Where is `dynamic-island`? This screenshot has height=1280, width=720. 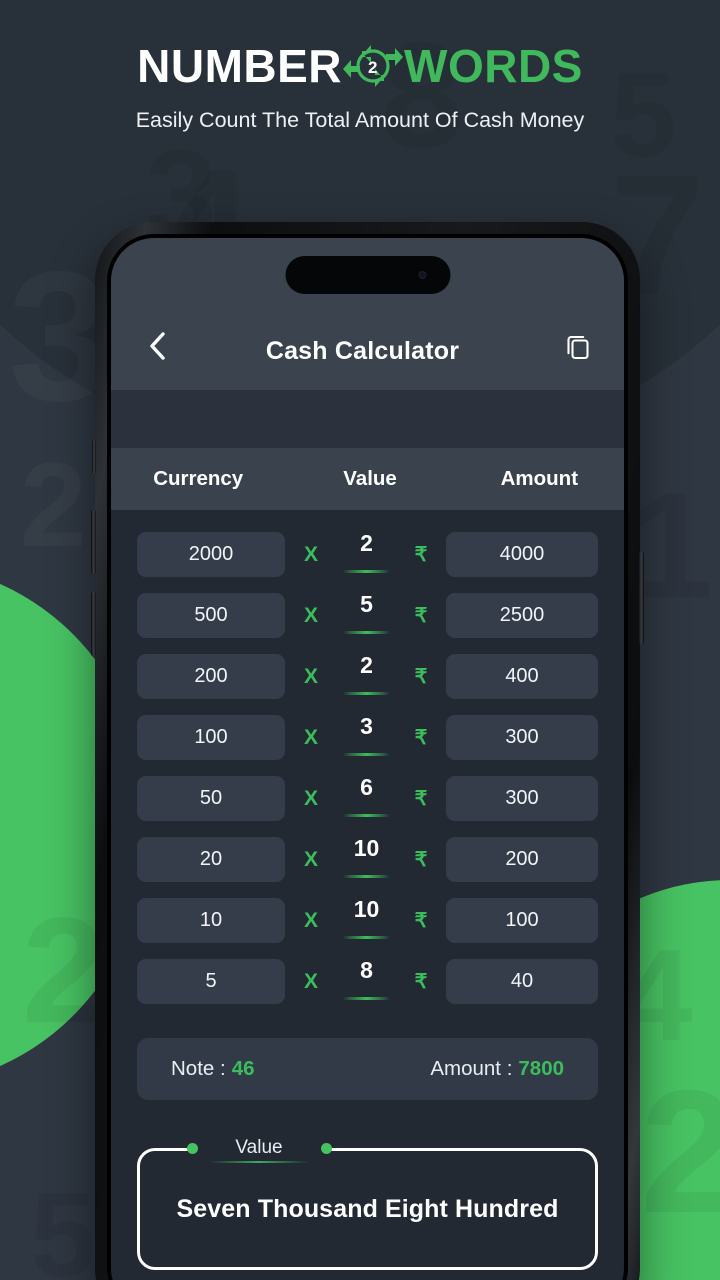 dynamic-island is located at coordinates (367, 275).